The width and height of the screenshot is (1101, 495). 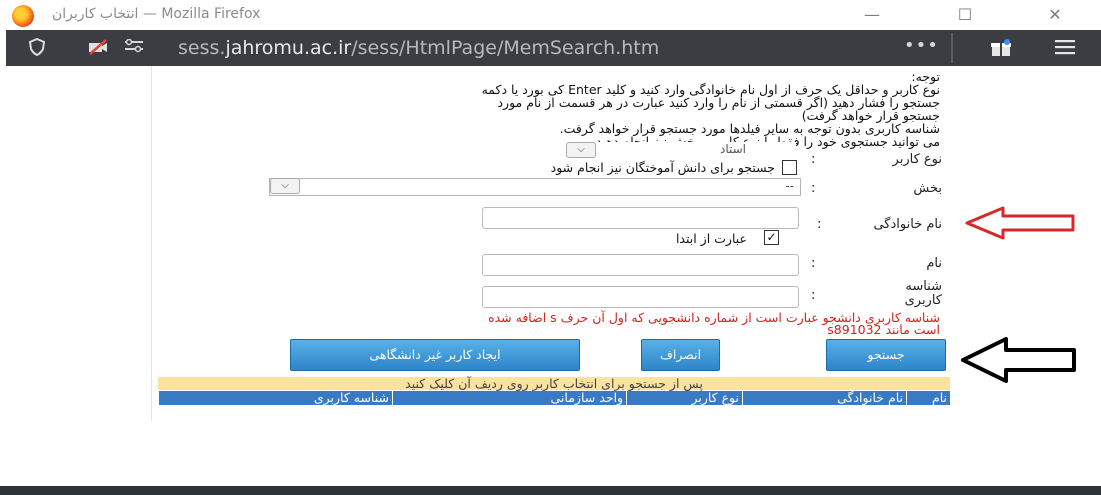 I want to click on user-type-label: نوع کاربر, so click(x=917, y=159).